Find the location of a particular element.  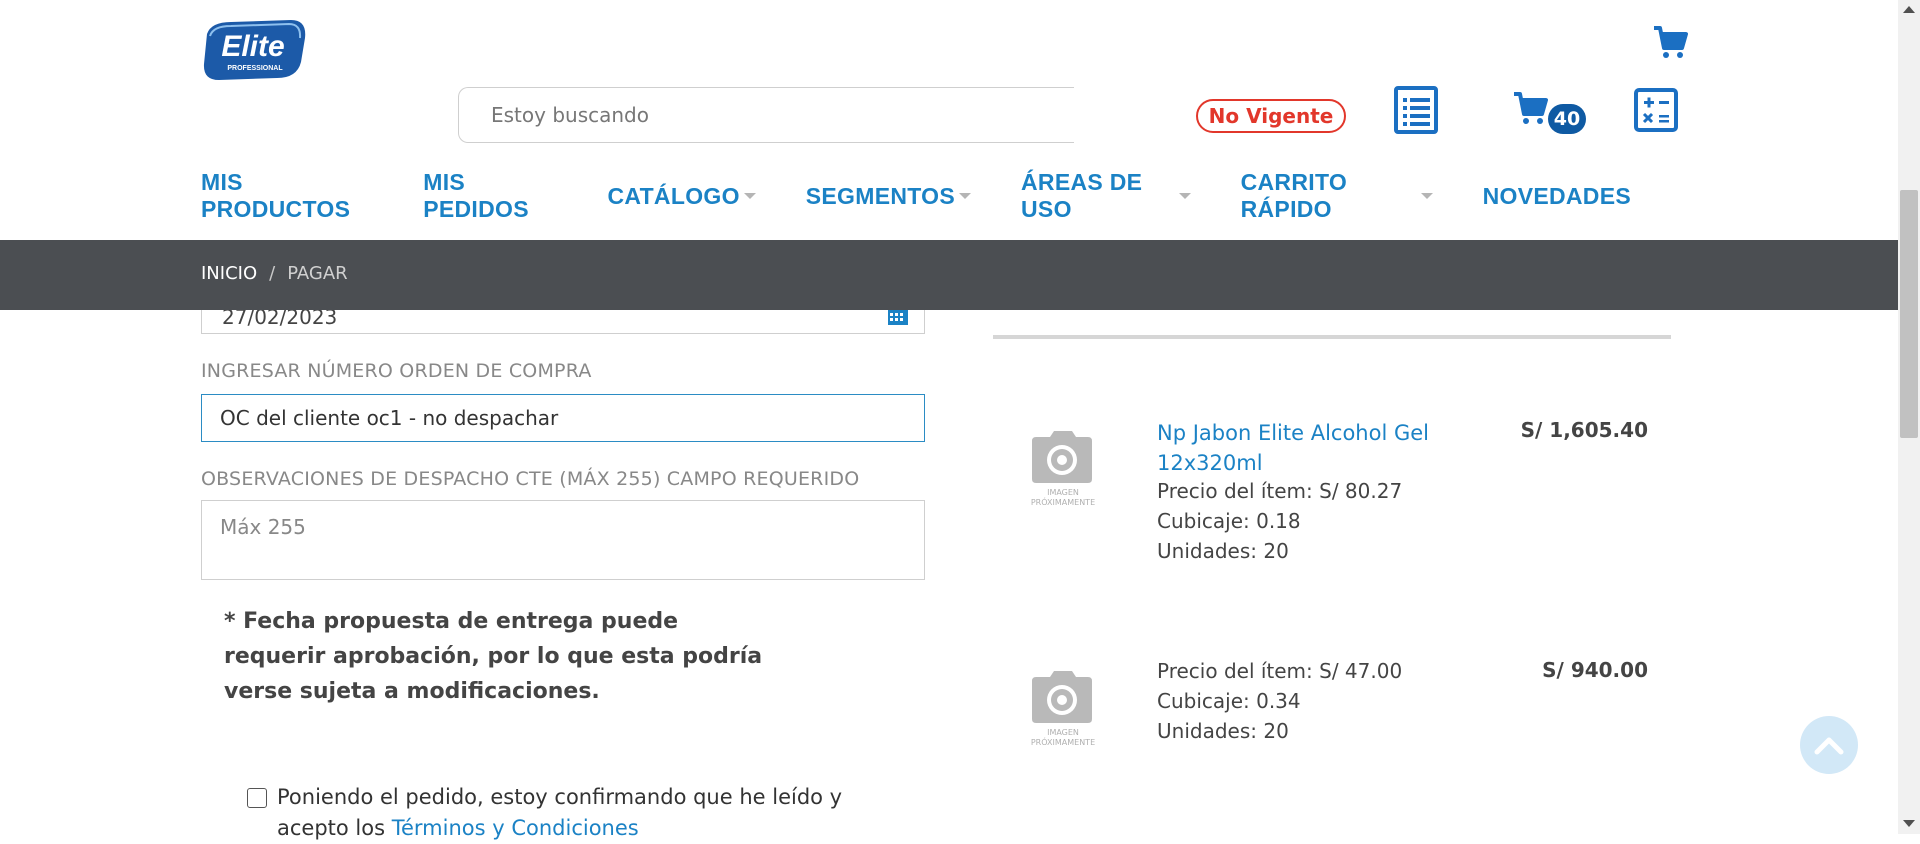

status-badge: No Vigente is located at coordinates (1271, 116).